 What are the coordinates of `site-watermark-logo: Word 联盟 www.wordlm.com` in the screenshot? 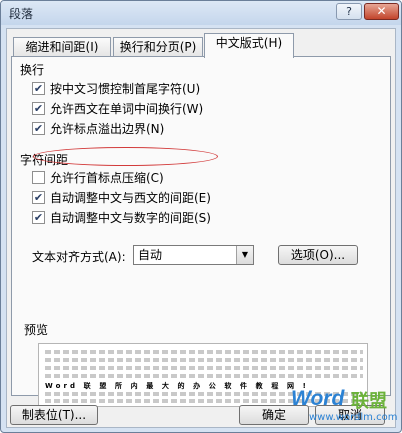 It's located at (345, 407).